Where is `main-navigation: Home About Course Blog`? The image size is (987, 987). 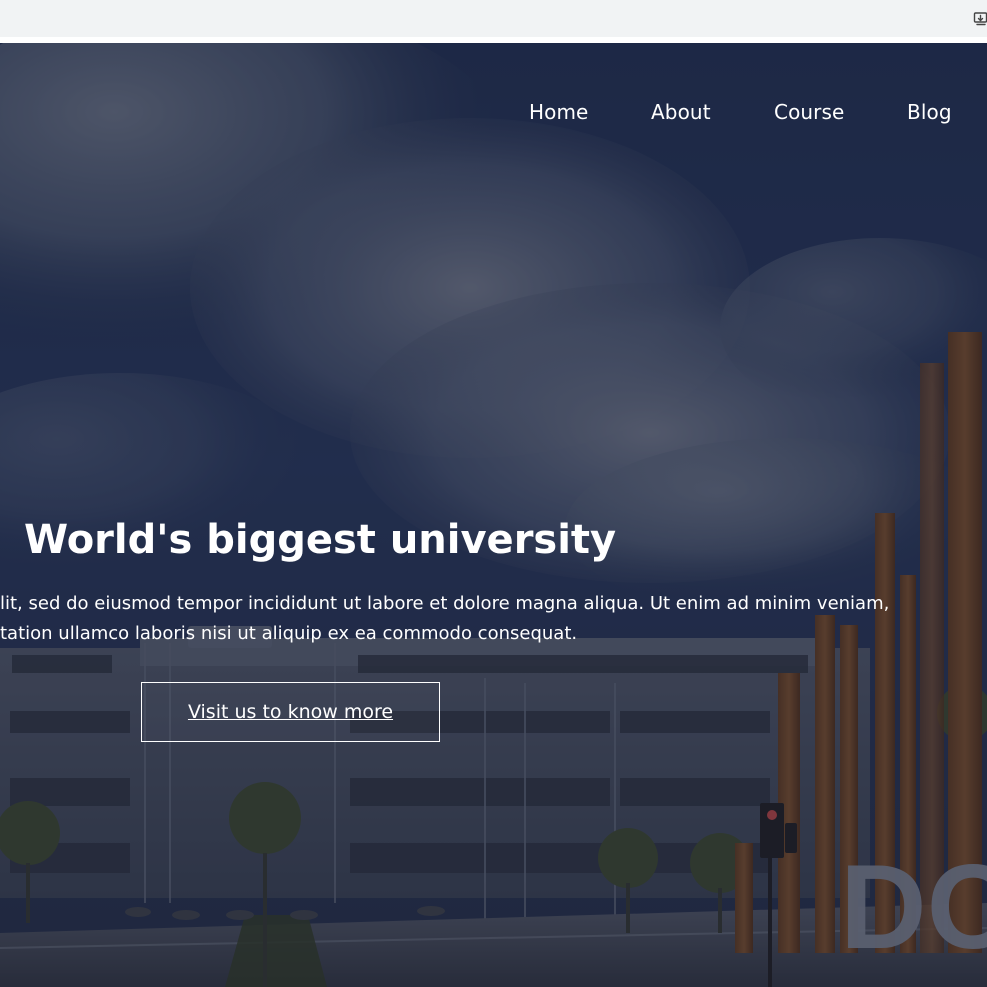
main-navigation: Home About Course Blog is located at coordinates (758, 112).